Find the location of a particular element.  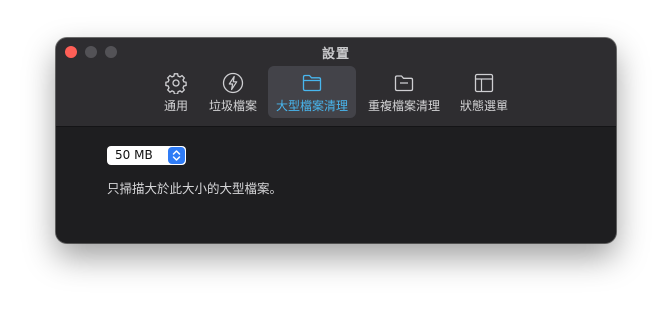

menu-layout-icon is located at coordinates (484, 83).